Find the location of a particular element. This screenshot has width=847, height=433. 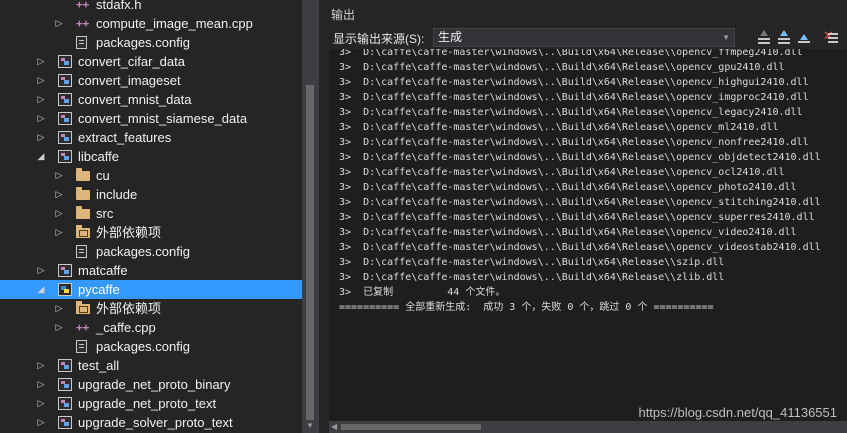

vertical-scrollbar: ▼ is located at coordinates (310, 216).